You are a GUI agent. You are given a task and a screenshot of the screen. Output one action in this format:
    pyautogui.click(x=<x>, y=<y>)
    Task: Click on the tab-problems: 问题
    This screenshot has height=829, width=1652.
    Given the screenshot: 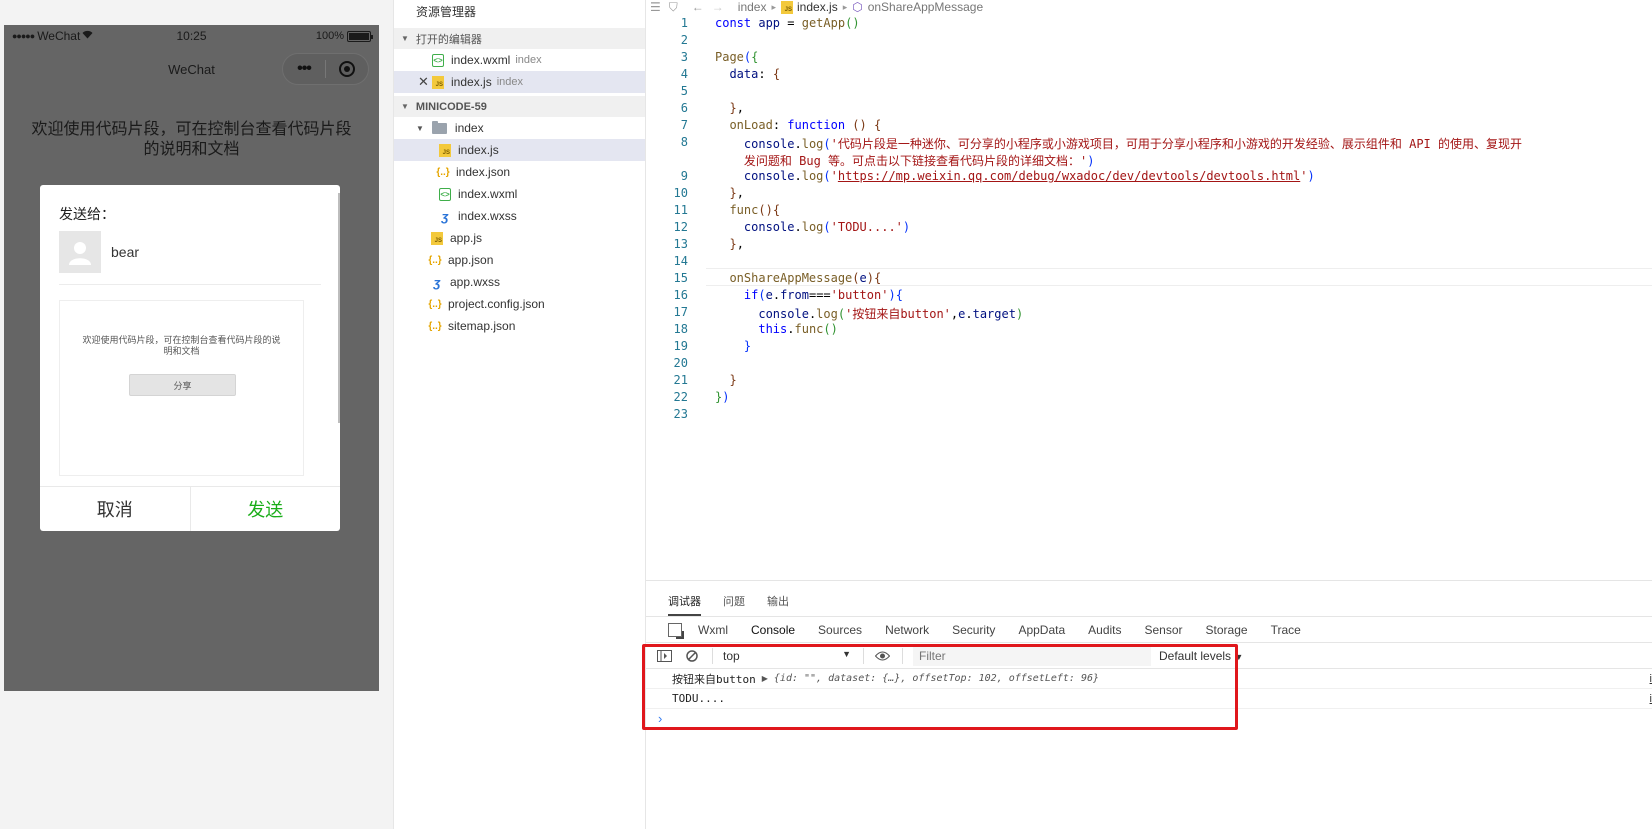 What is the action you would take?
    pyautogui.click(x=734, y=604)
    